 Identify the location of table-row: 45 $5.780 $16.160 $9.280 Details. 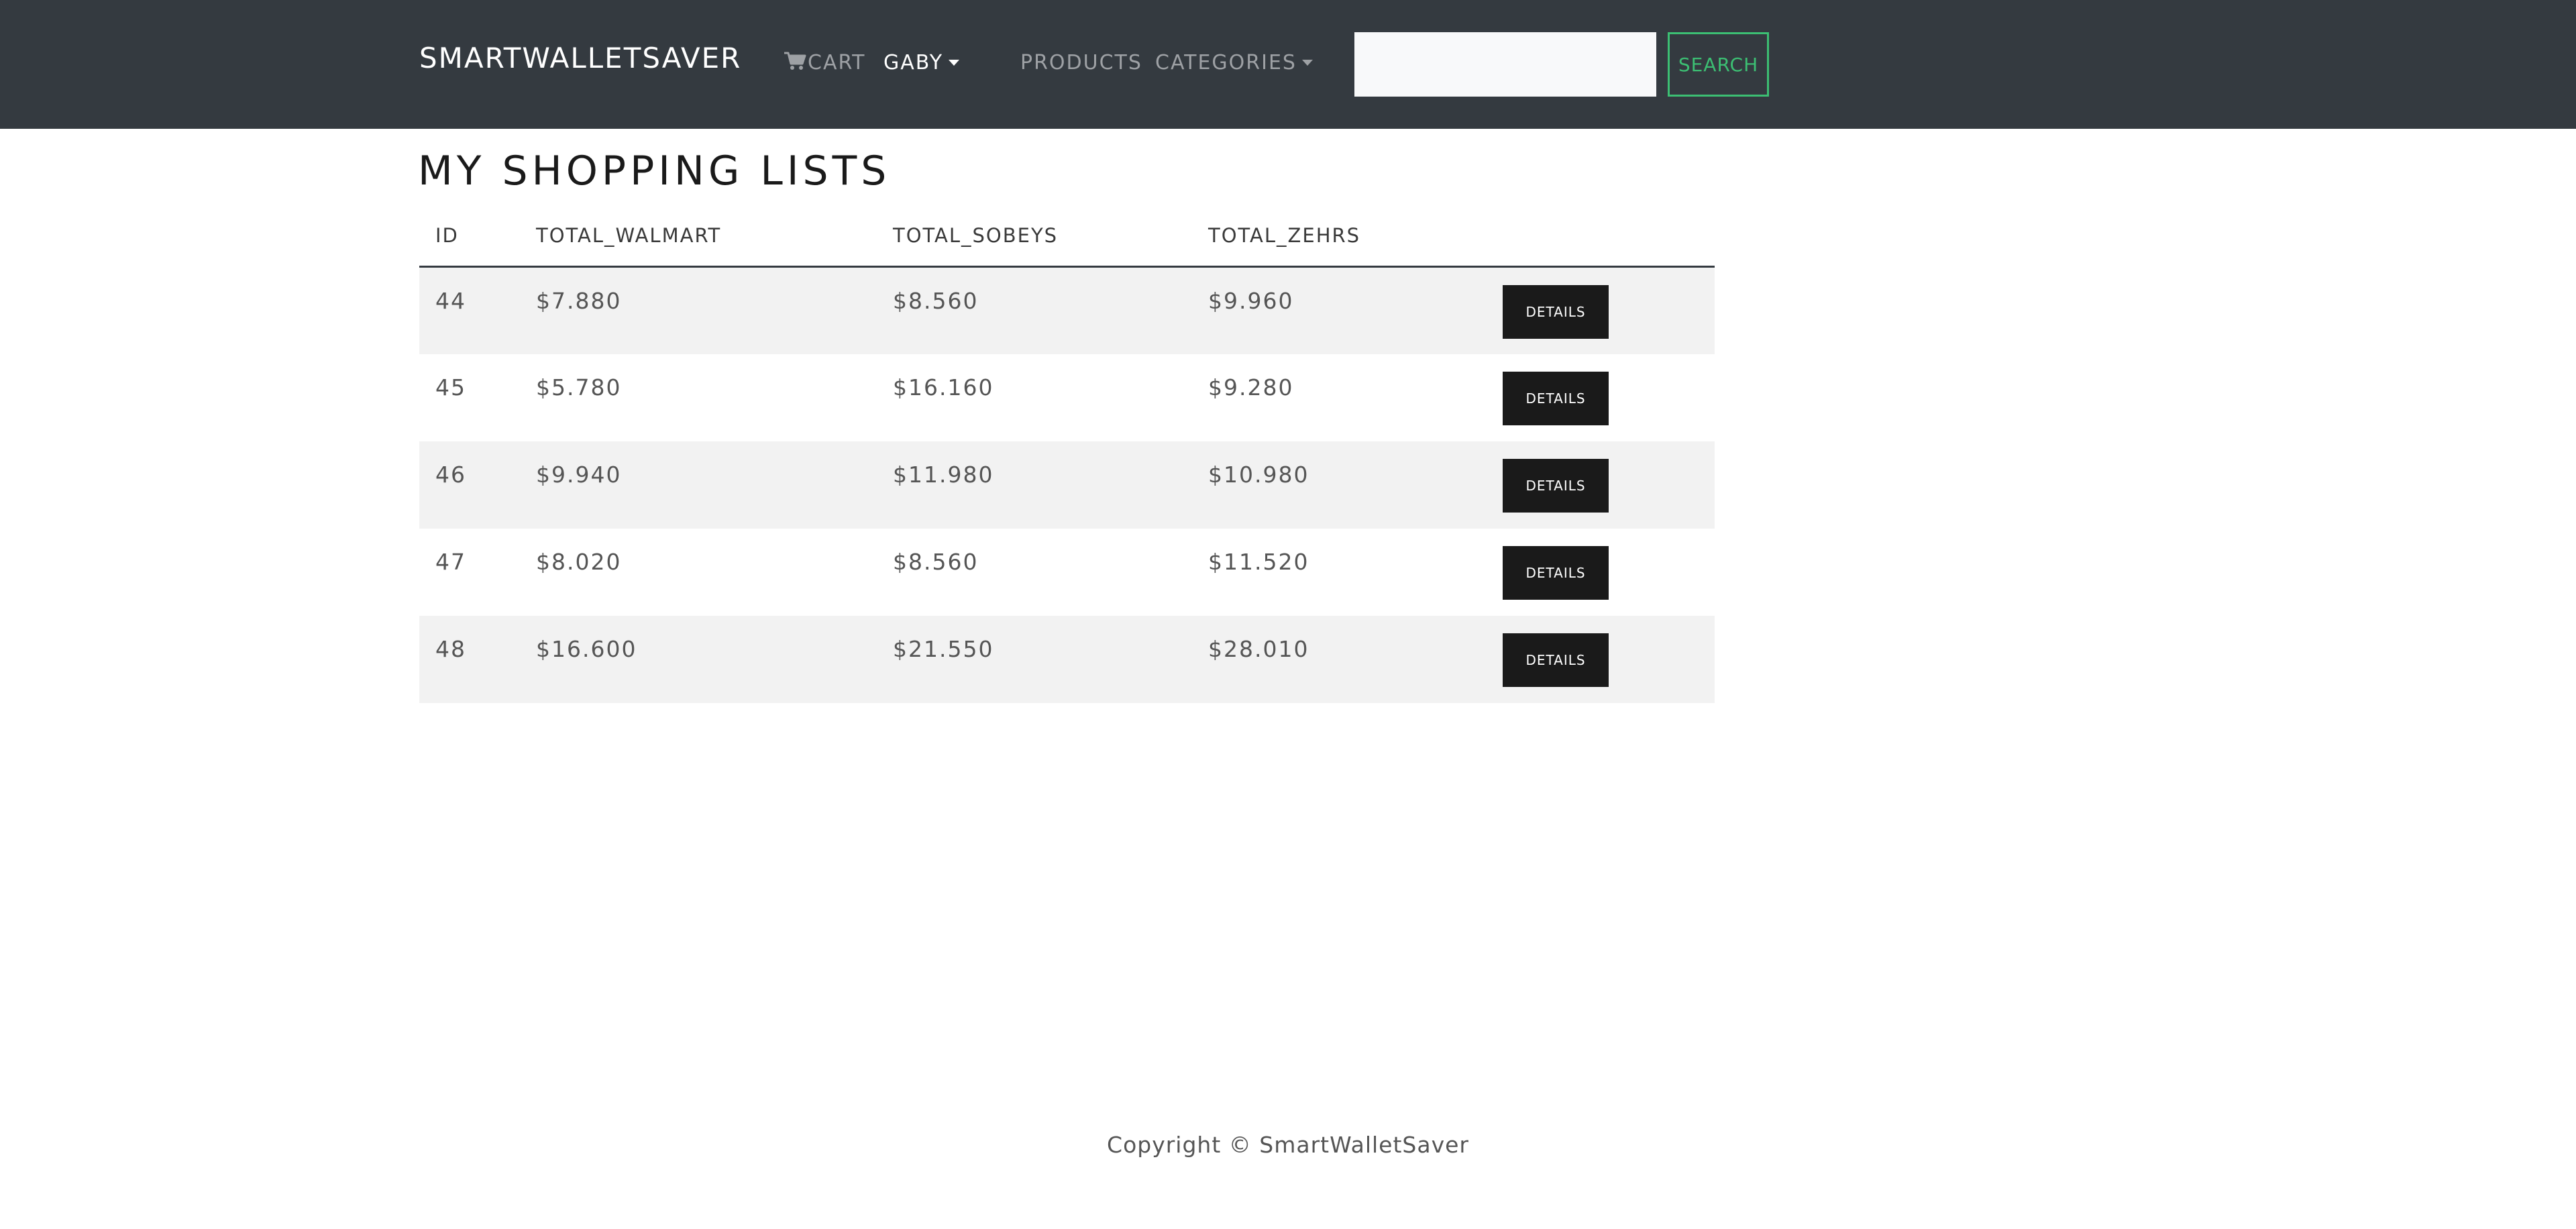
(1067, 397).